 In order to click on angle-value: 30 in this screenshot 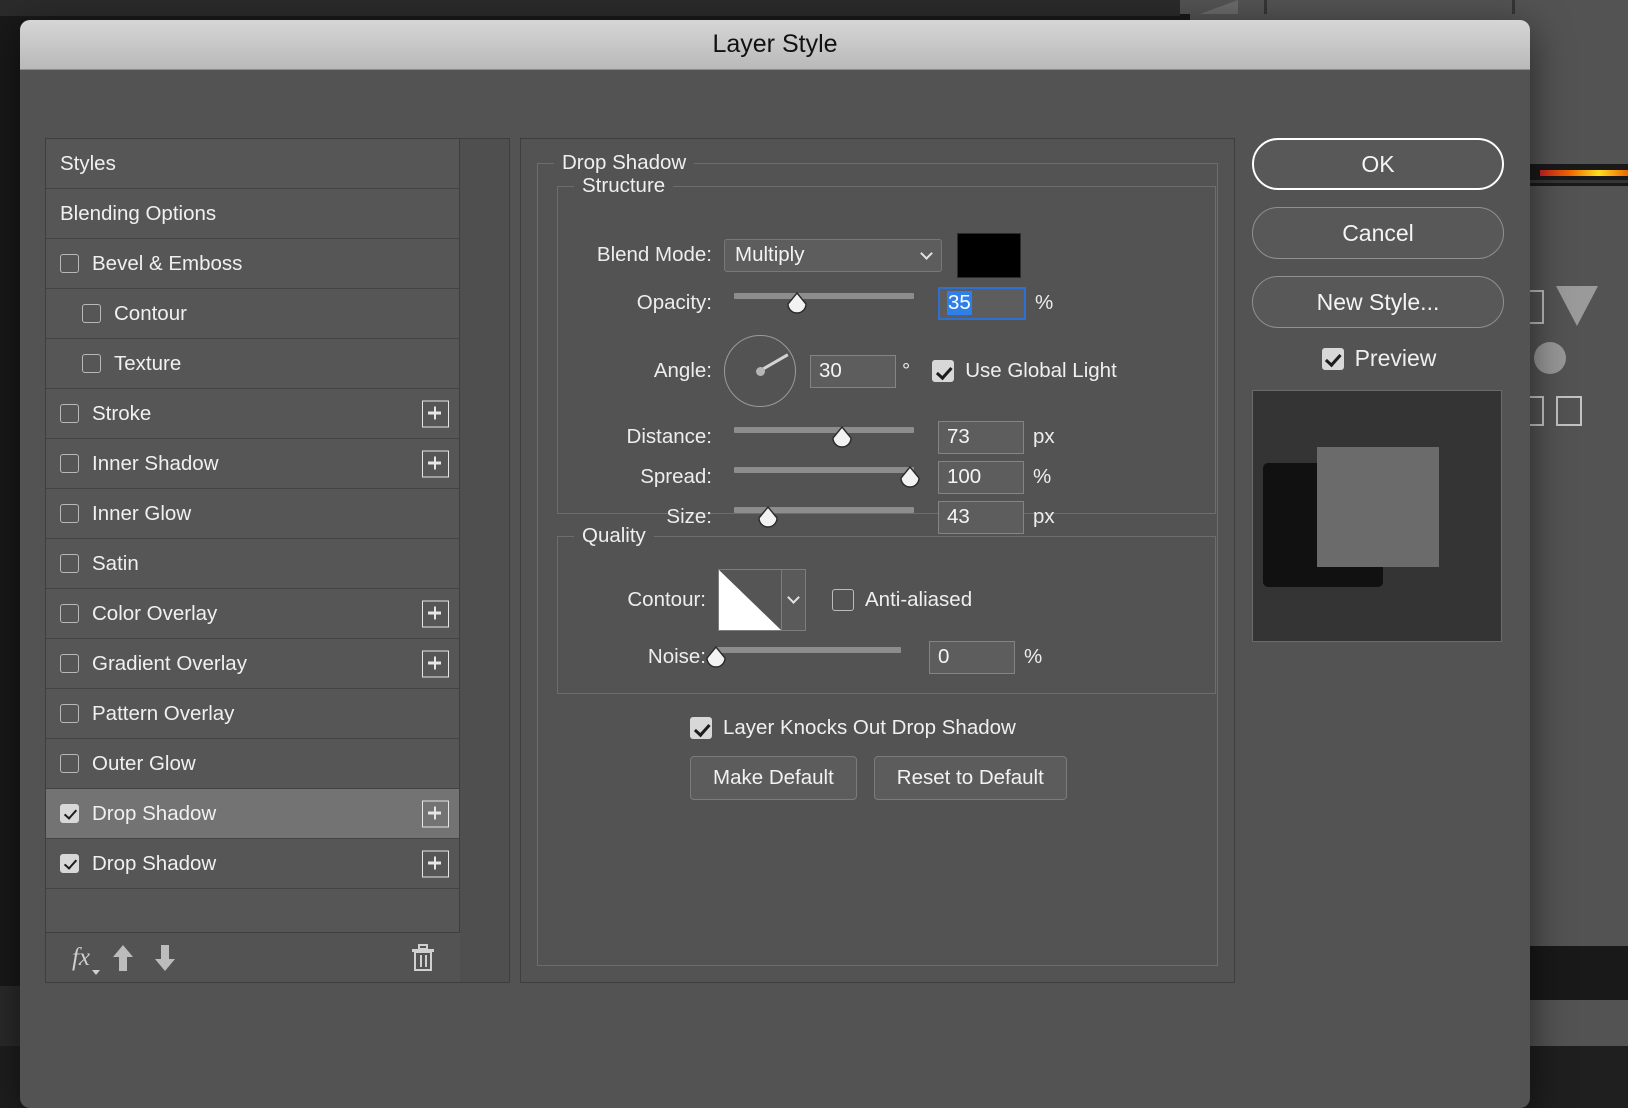, I will do `click(830, 371)`.